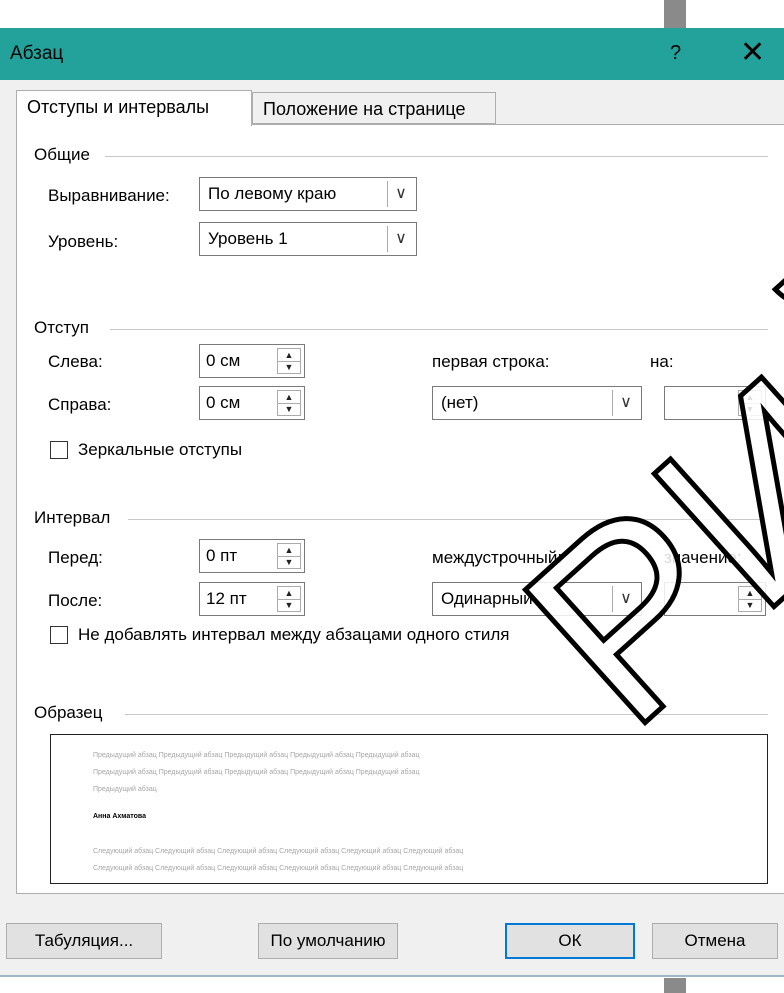 This screenshot has height=993, width=784. I want to click on indent-right-value: 0 см, so click(223, 402).